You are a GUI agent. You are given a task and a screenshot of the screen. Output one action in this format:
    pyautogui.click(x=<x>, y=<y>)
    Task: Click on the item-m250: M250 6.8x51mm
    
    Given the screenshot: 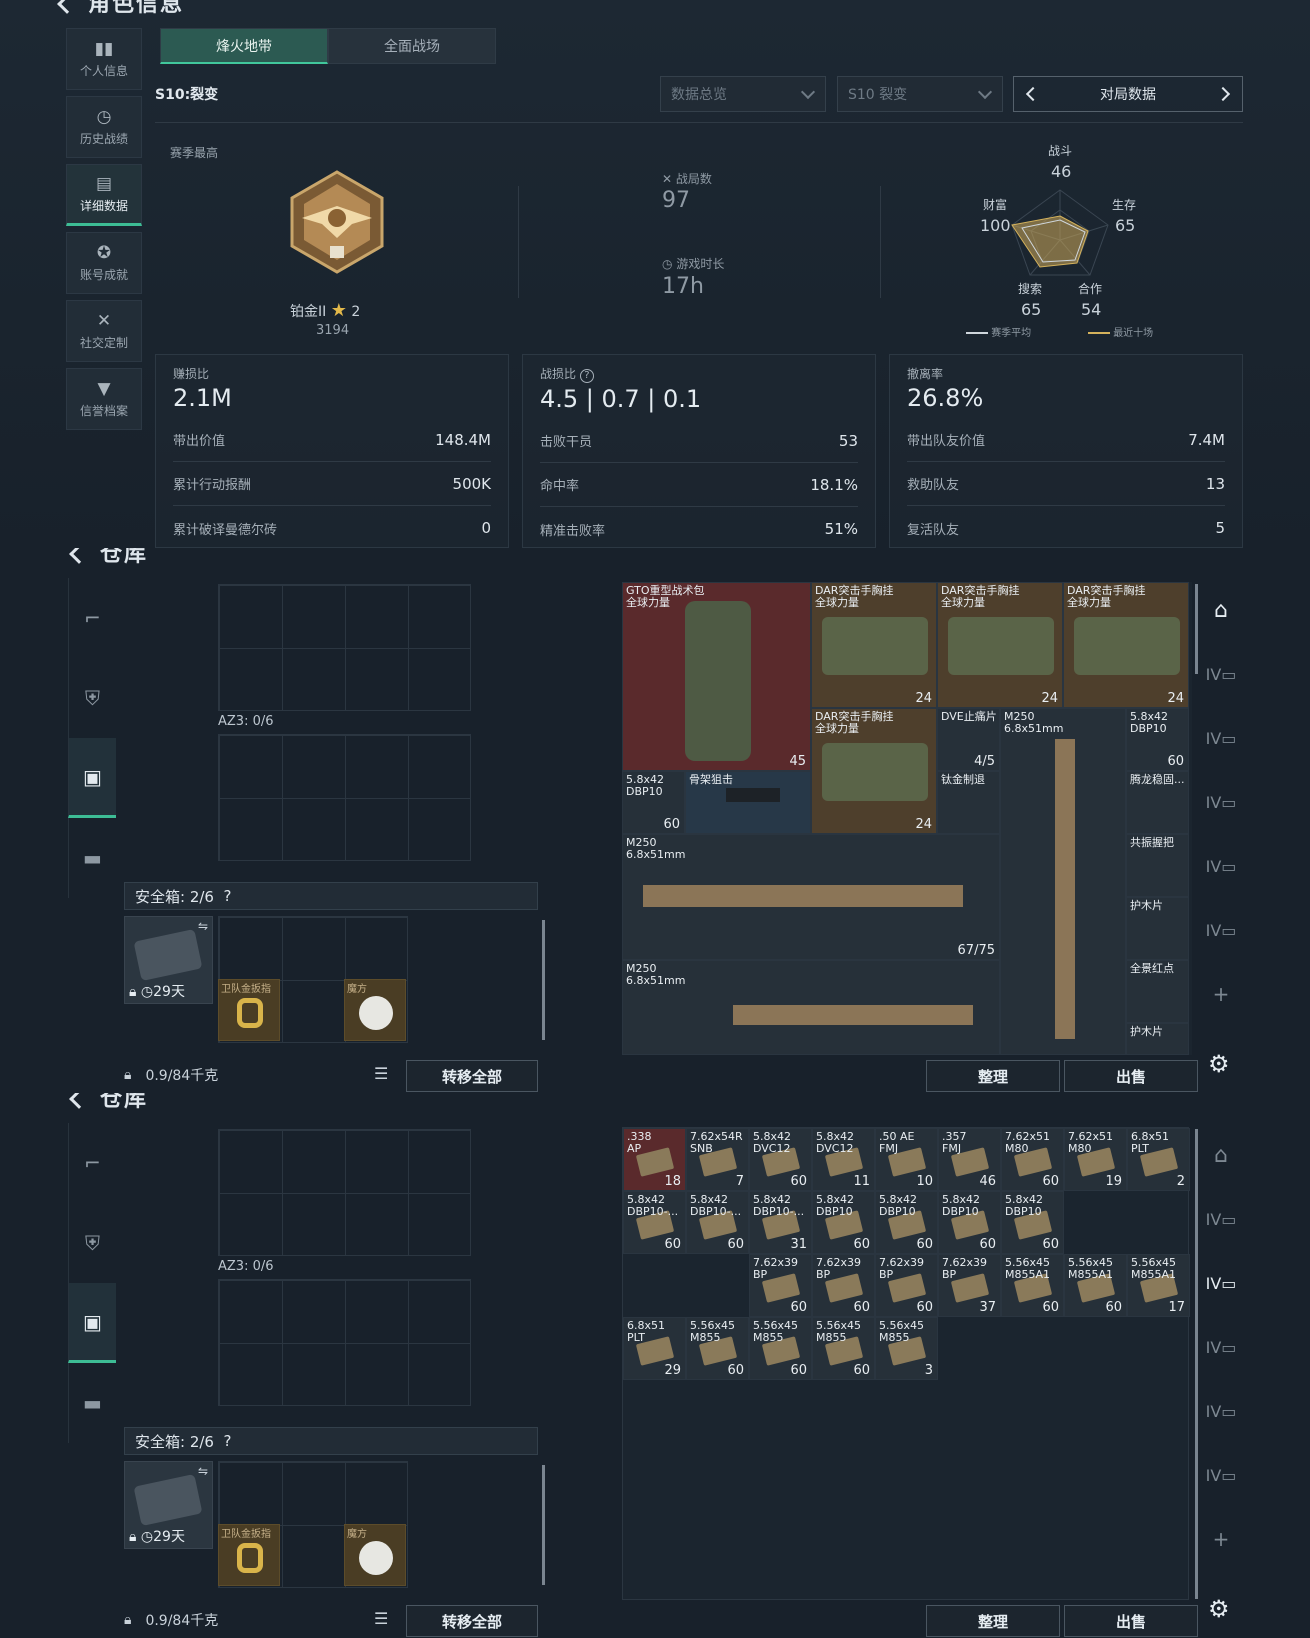 What is the action you would take?
    pyautogui.click(x=811, y=1007)
    